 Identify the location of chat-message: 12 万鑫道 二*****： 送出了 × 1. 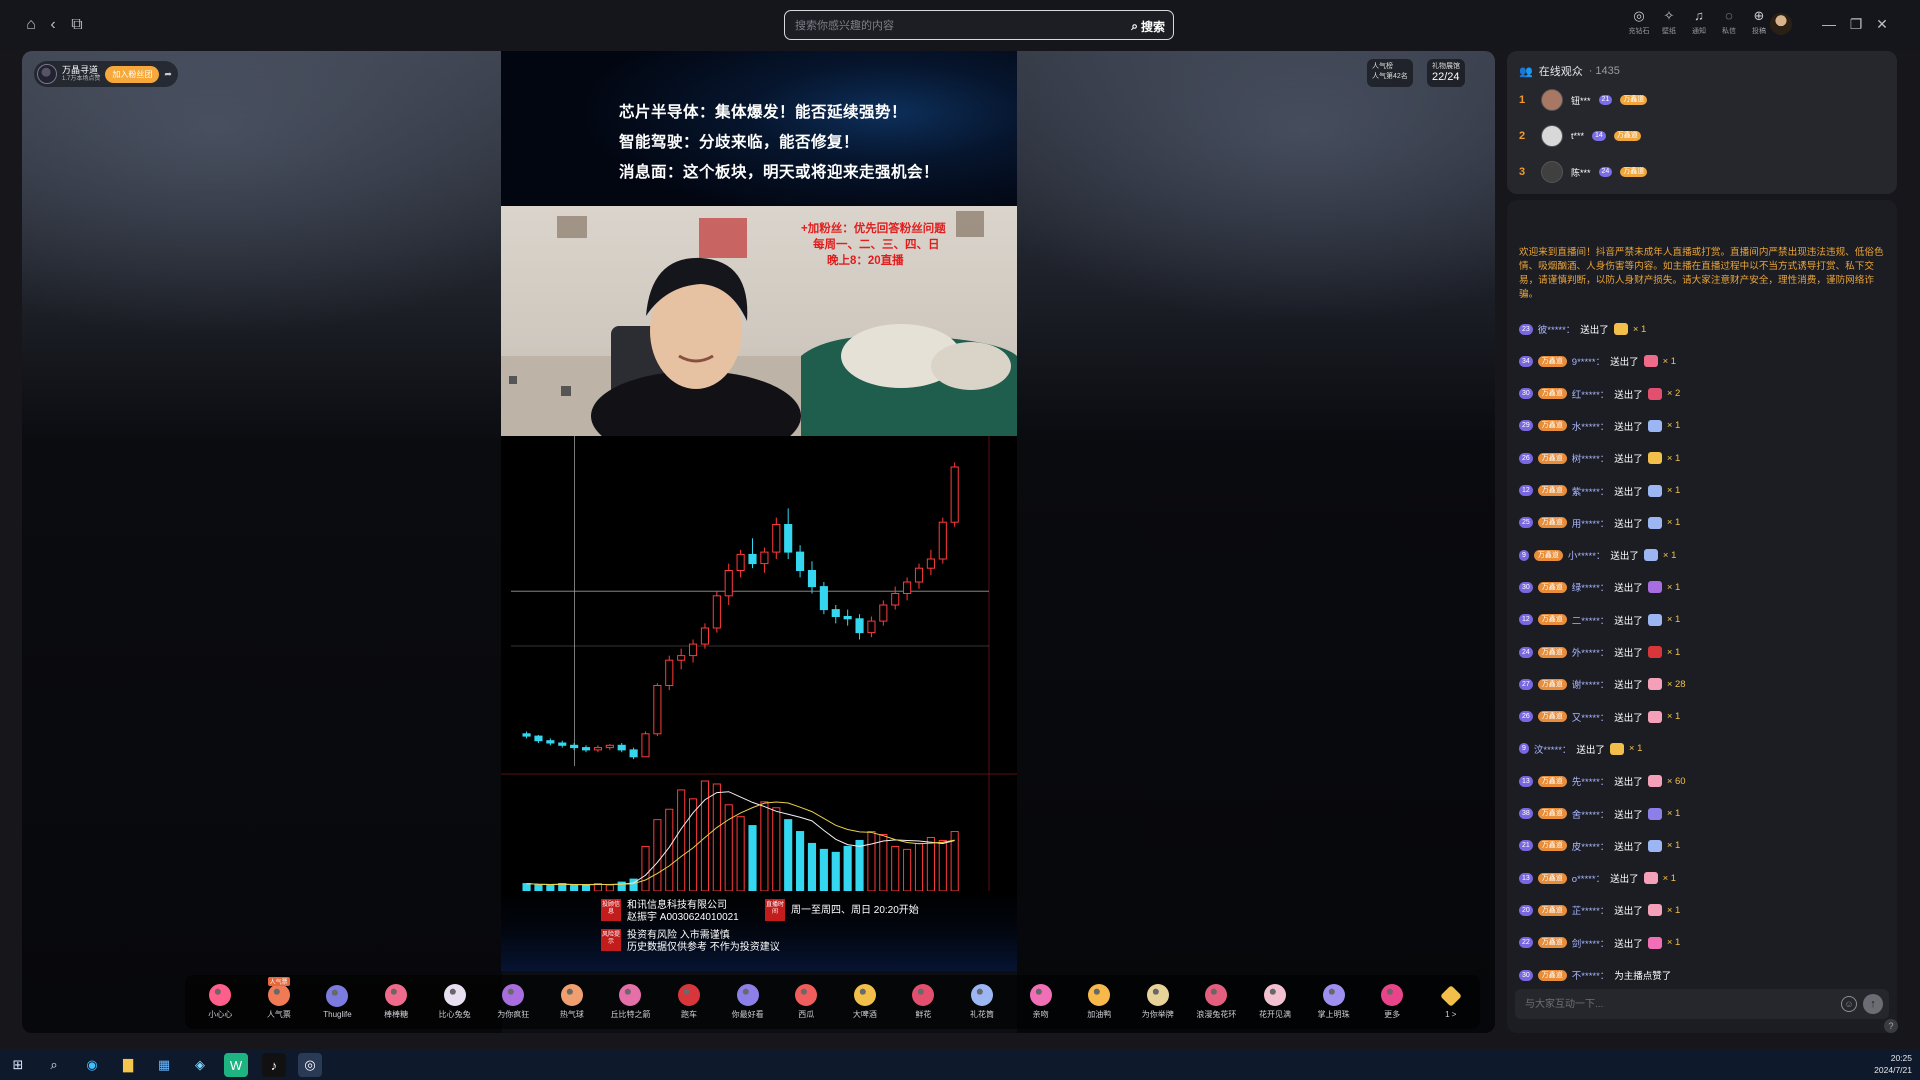
(1599, 620).